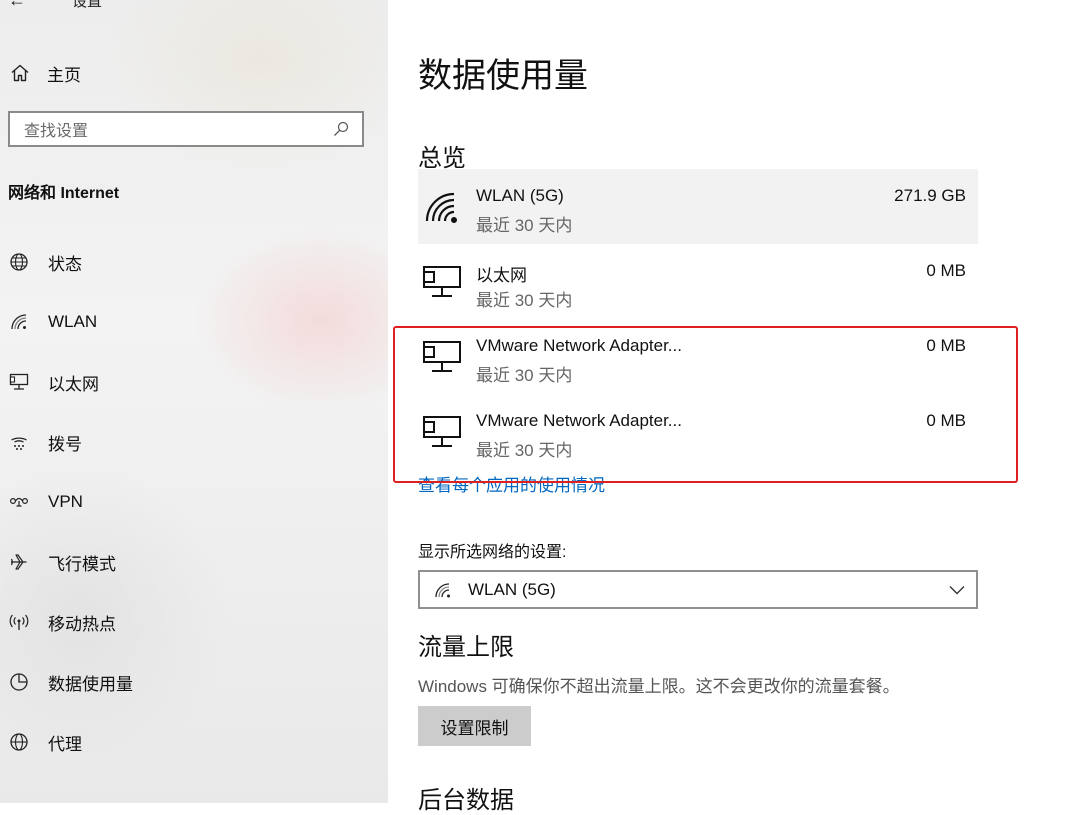  I want to click on usage-item-vmware-1: VMware Network Adapter... 最近 30 天内 0 MB, so click(698, 356).